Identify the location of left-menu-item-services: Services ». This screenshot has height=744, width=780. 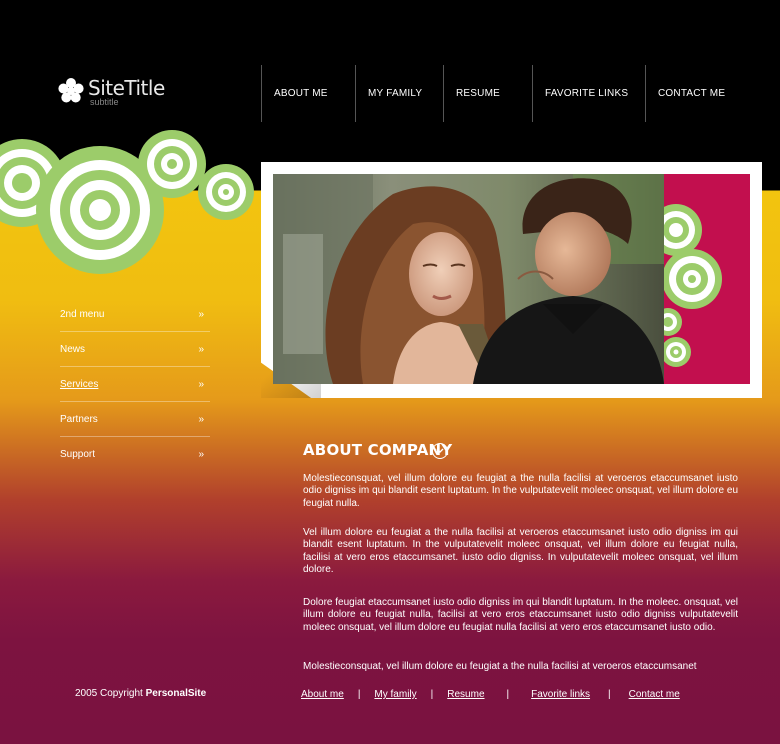
(135, 384).